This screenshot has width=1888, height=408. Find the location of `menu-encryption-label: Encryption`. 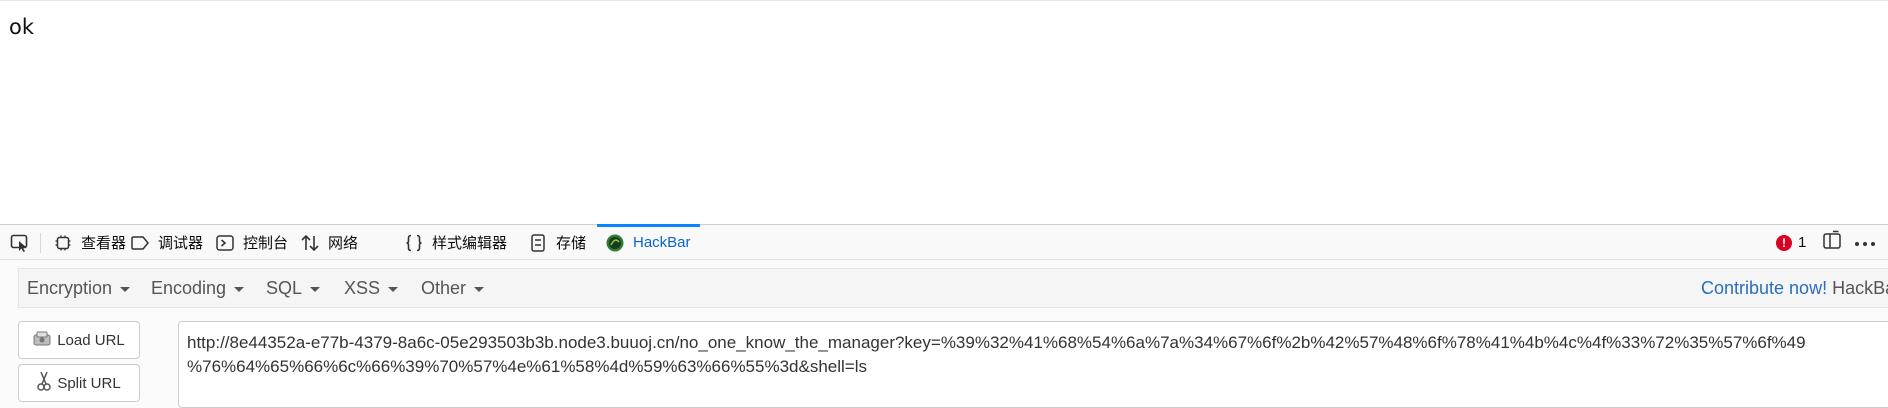

menu-encryption-label: Encryption is located at coordinates (70, 287).